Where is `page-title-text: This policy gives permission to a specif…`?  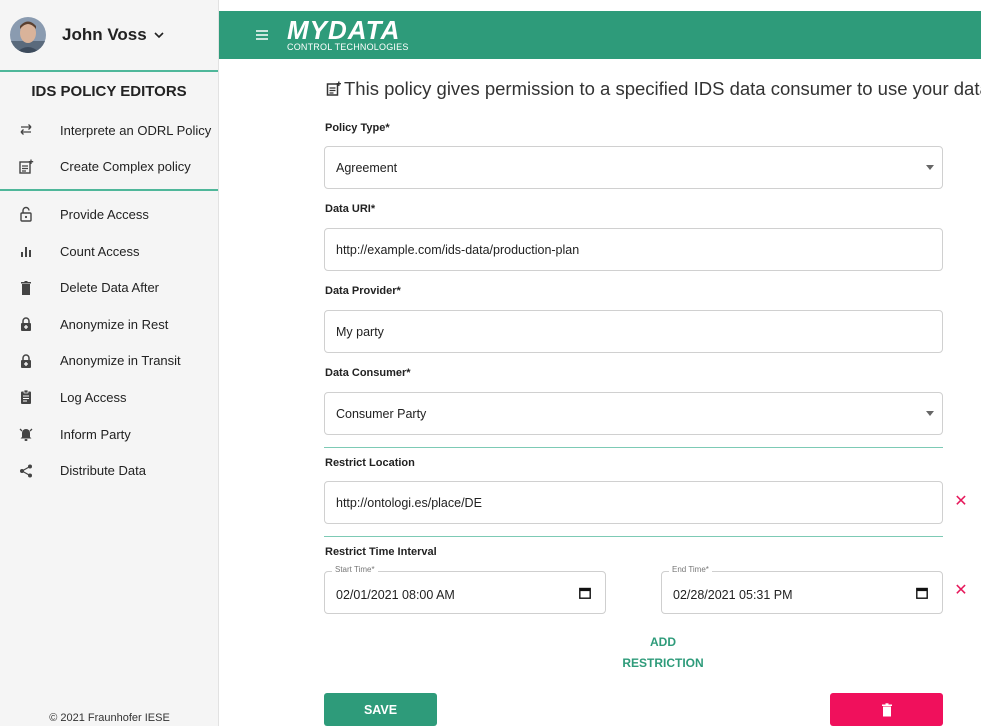
page-title-text: This policy gives permission to a specif… is located at coordinates (662, 88).